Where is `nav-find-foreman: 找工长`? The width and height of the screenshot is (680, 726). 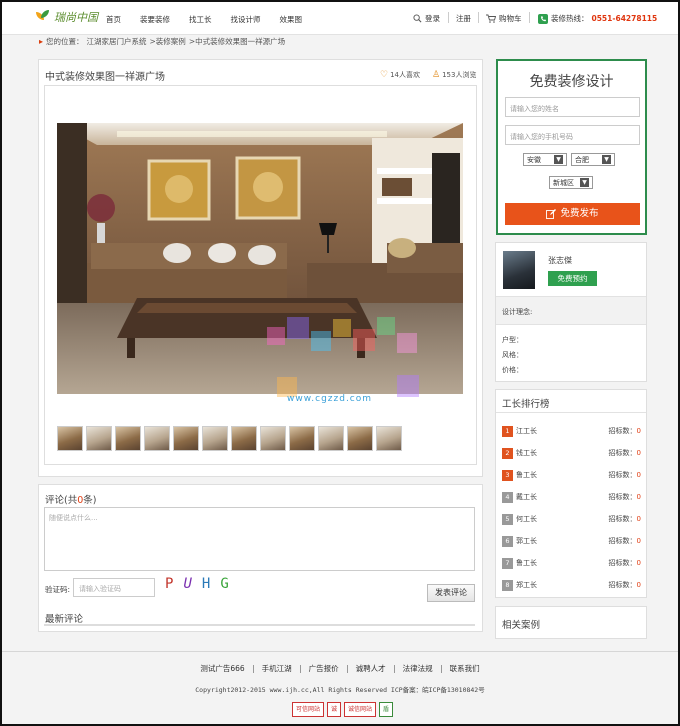 nav-find-foreman: 找工长 is located at coordinates (200, 19).